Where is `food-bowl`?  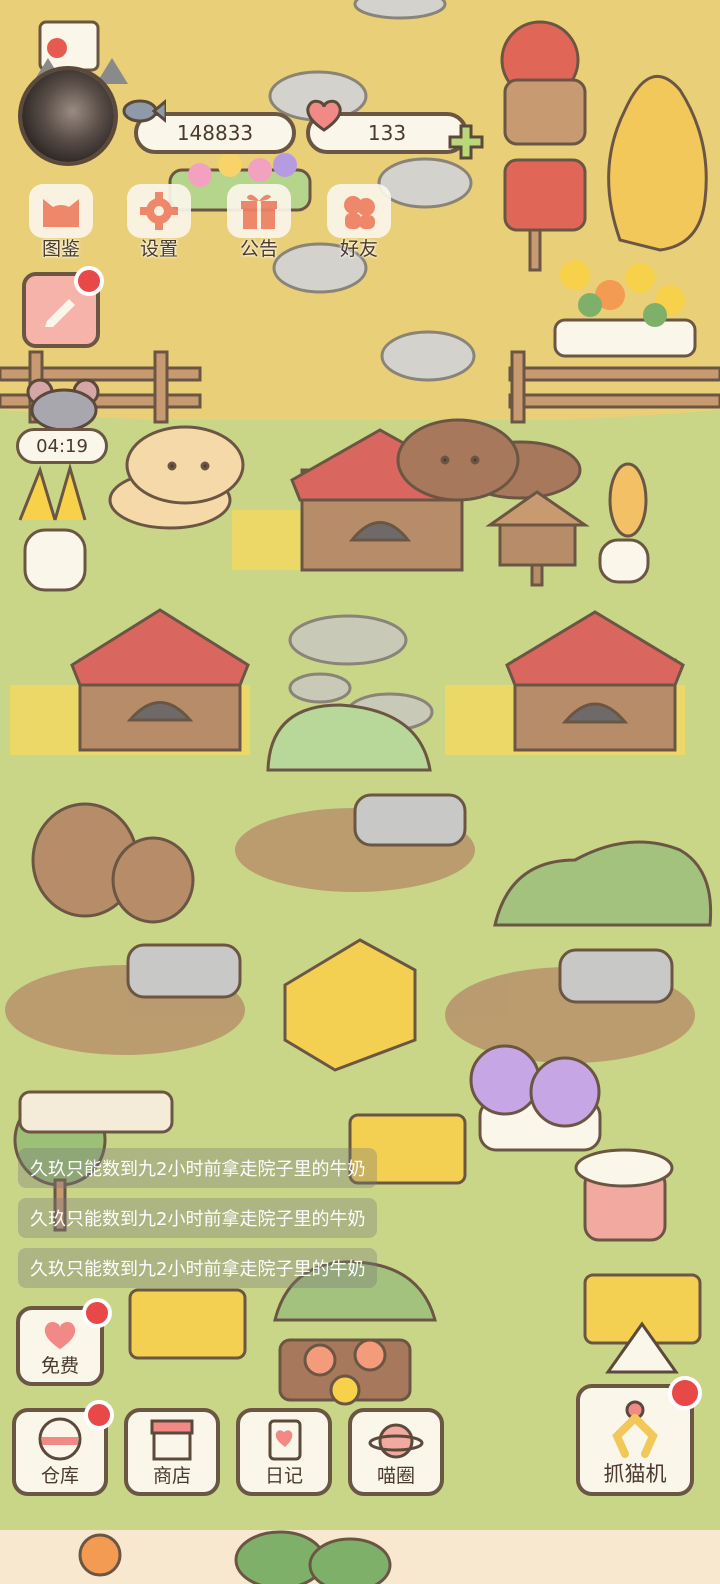
food-bowl is located at coordinates (624, 1195).